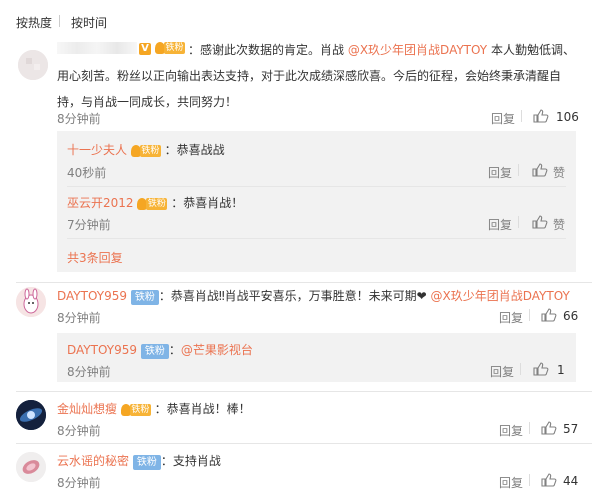  Describe the element at coordinates (571, 316) in the screenshot. I see `like-count: 66` at that location.